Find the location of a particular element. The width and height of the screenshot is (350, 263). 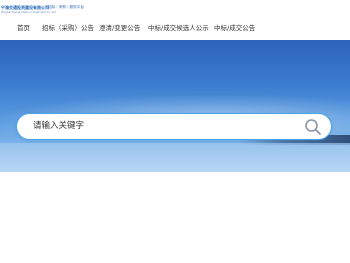

logo-company-name: 宁海交通投资建设有限公司 is located at coordinates (25, 7).